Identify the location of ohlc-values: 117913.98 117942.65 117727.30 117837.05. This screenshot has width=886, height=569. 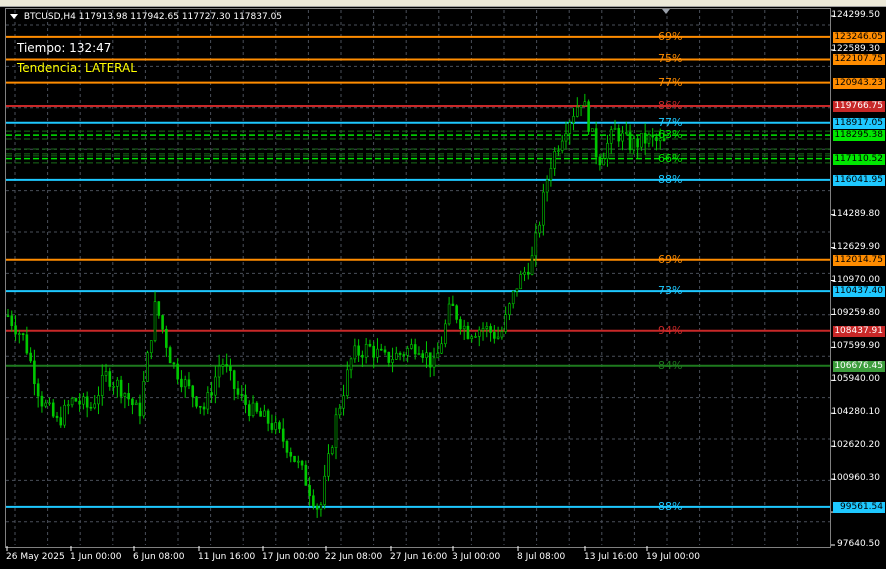
(180, 17).